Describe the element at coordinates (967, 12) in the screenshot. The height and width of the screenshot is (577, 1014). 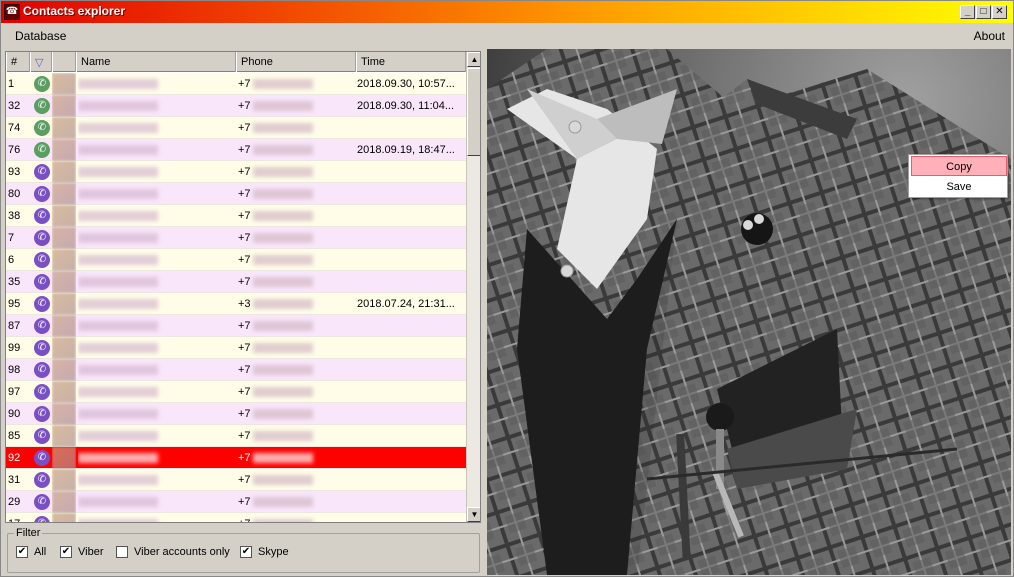
I see `minimize-button: _` at that location.